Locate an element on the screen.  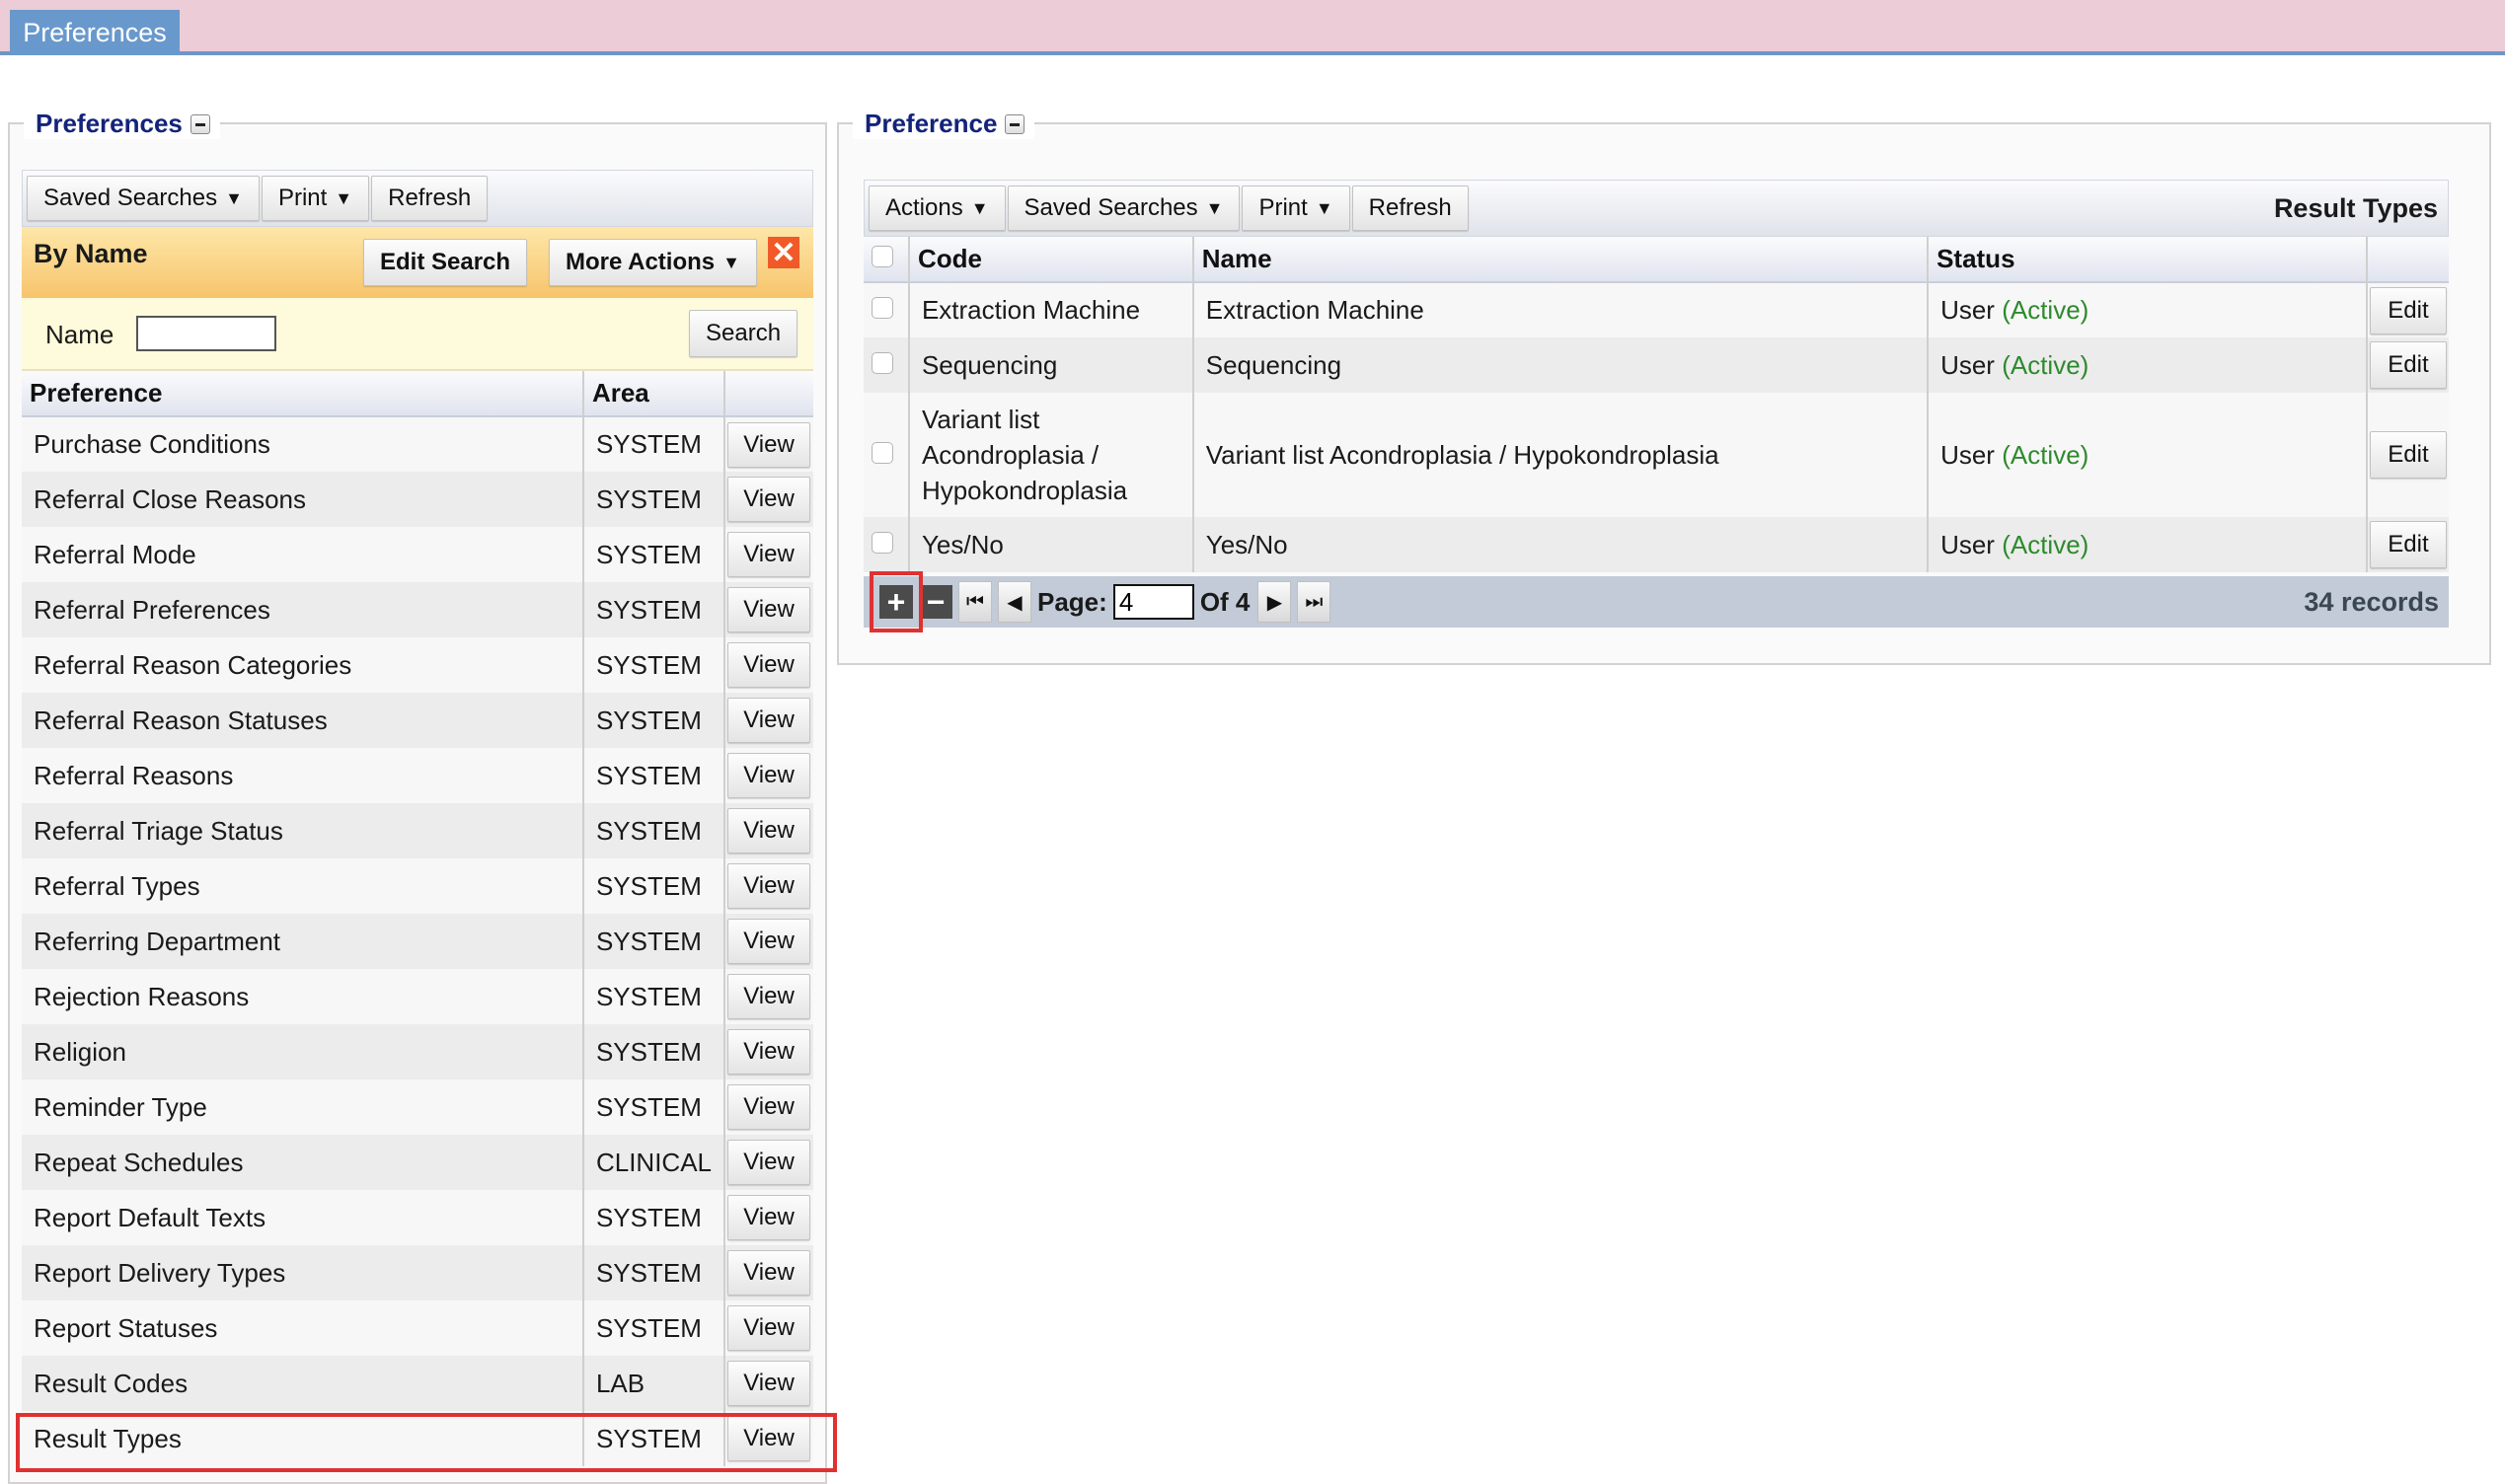
preference-name: Referral Reason Categories is located at coordinates (302, 665).